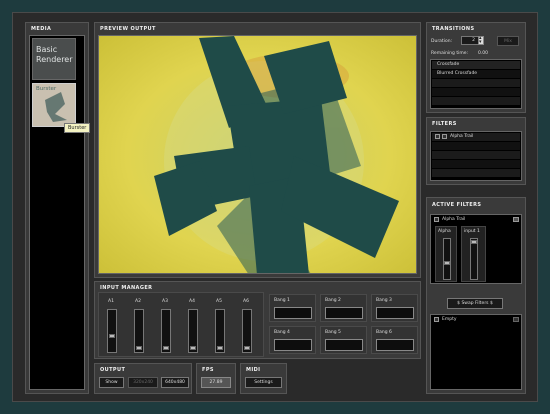 Image resolution: width=550 pixels, height=414 pixels. I want to click on remaining-label: Remaining time:, so click(450, 53).